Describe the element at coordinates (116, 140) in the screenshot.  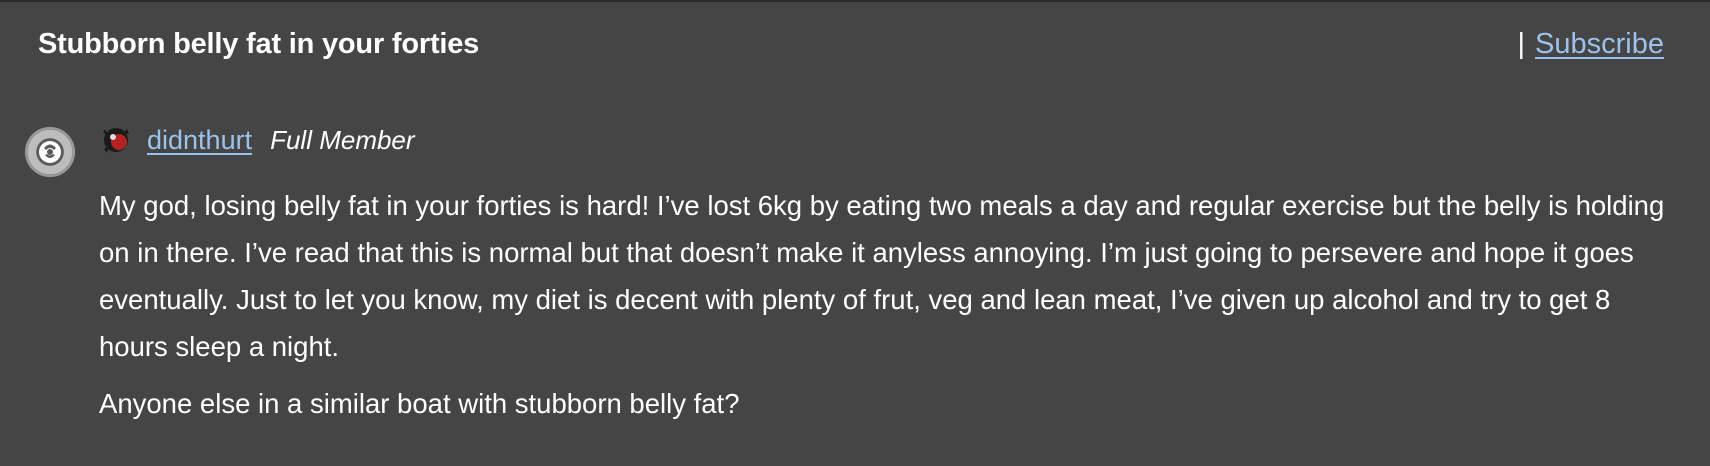
I see `member-badge-icon` at that location.